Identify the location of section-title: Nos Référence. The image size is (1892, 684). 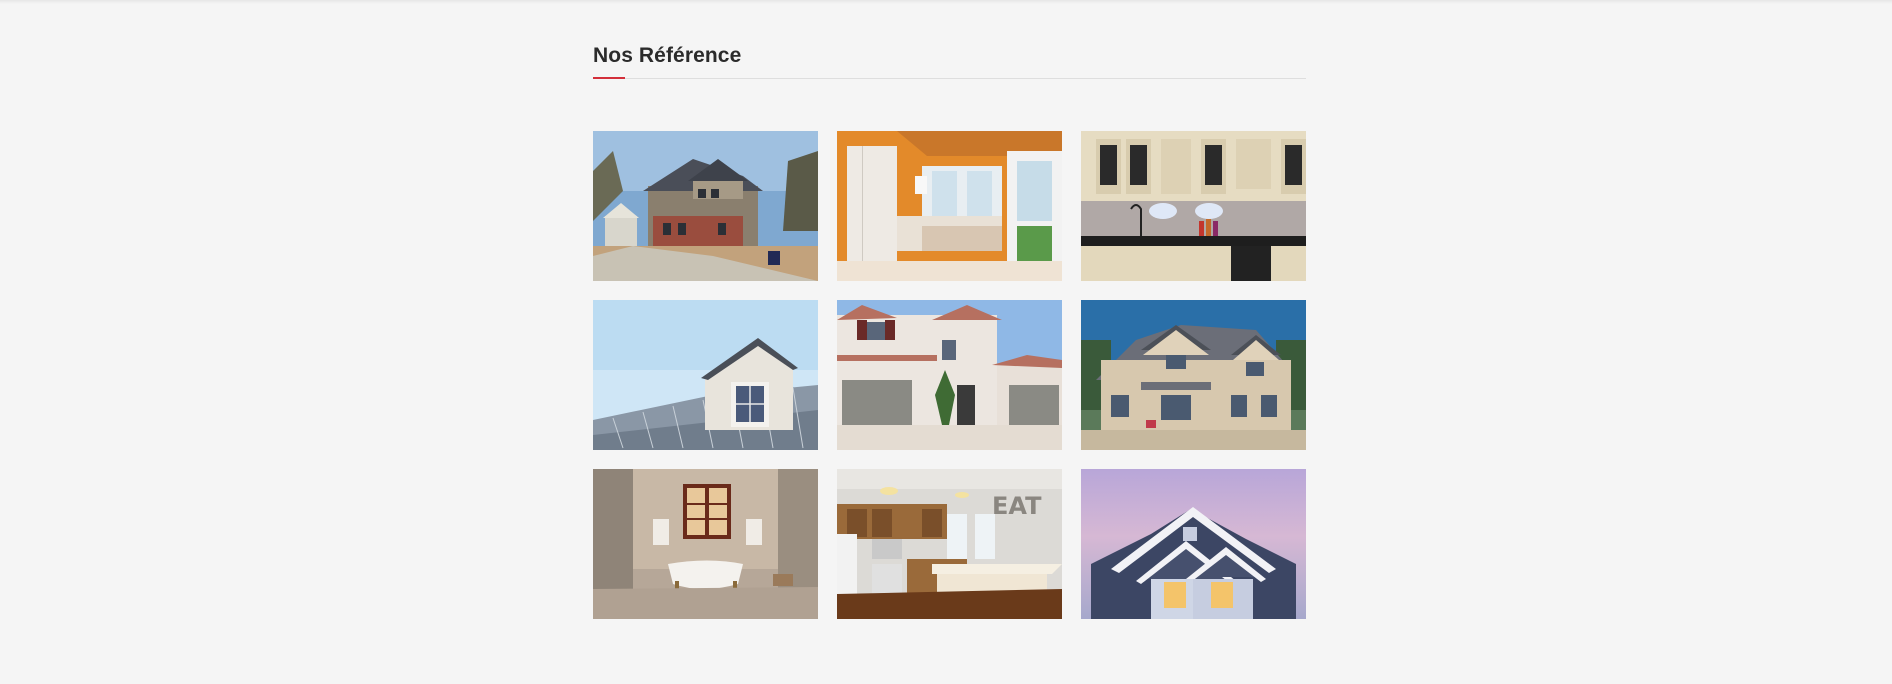
(667, 55).